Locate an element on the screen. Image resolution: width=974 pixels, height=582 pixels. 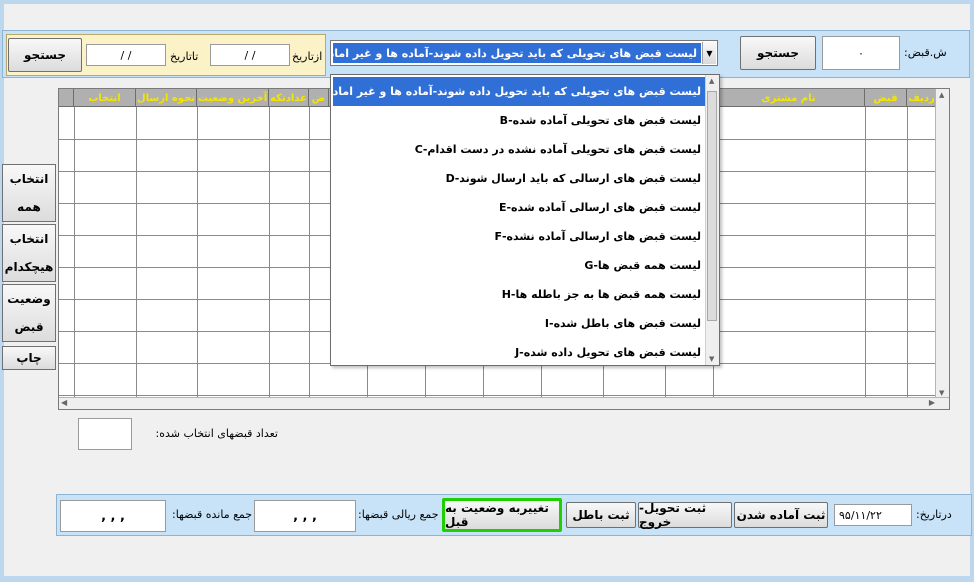
action-date-input: ۹۵/۱۱/۲۲ is located at coordinates (873, 515).